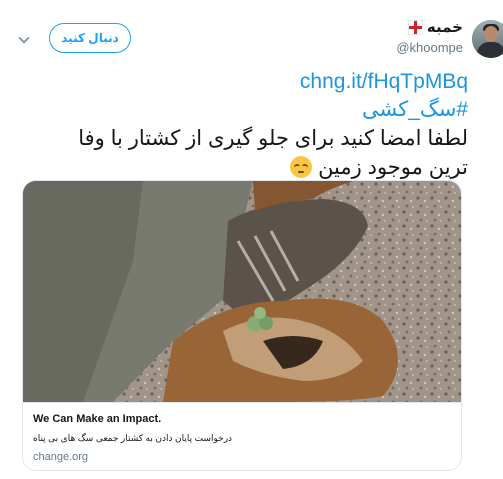 The width and height of the screenshot is (503, 479). I want to click on tweet-line-2-text: ترین موجود زمین, so click(393, 167).